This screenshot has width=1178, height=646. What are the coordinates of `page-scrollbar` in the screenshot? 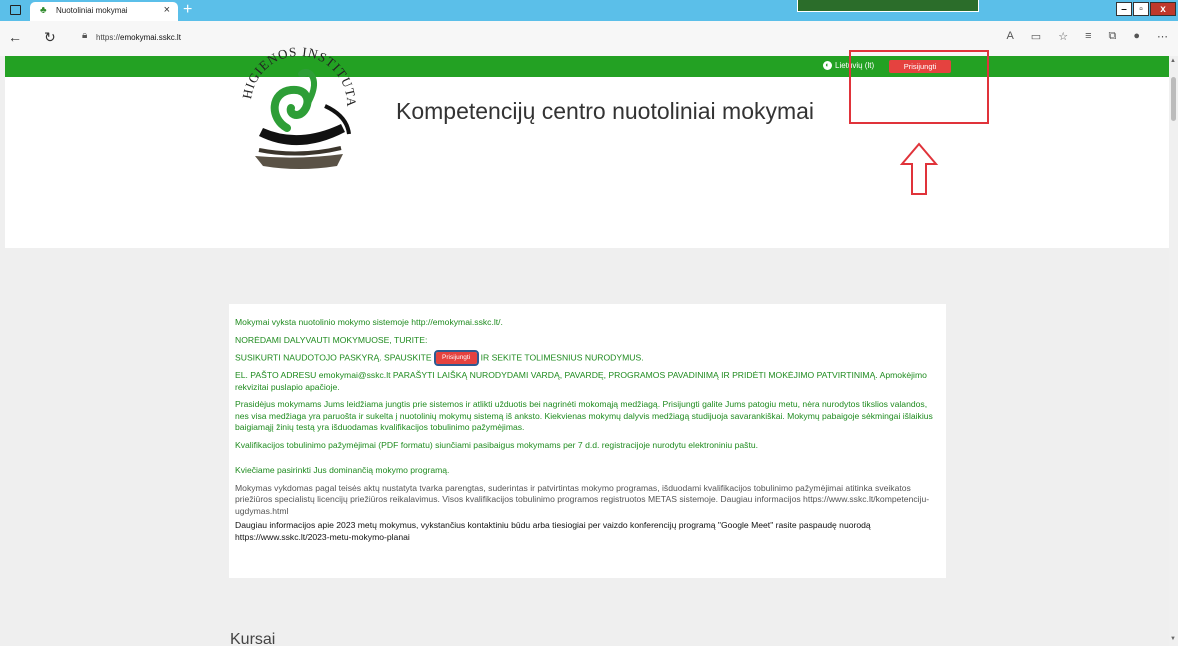 It's located at (1173, 351).